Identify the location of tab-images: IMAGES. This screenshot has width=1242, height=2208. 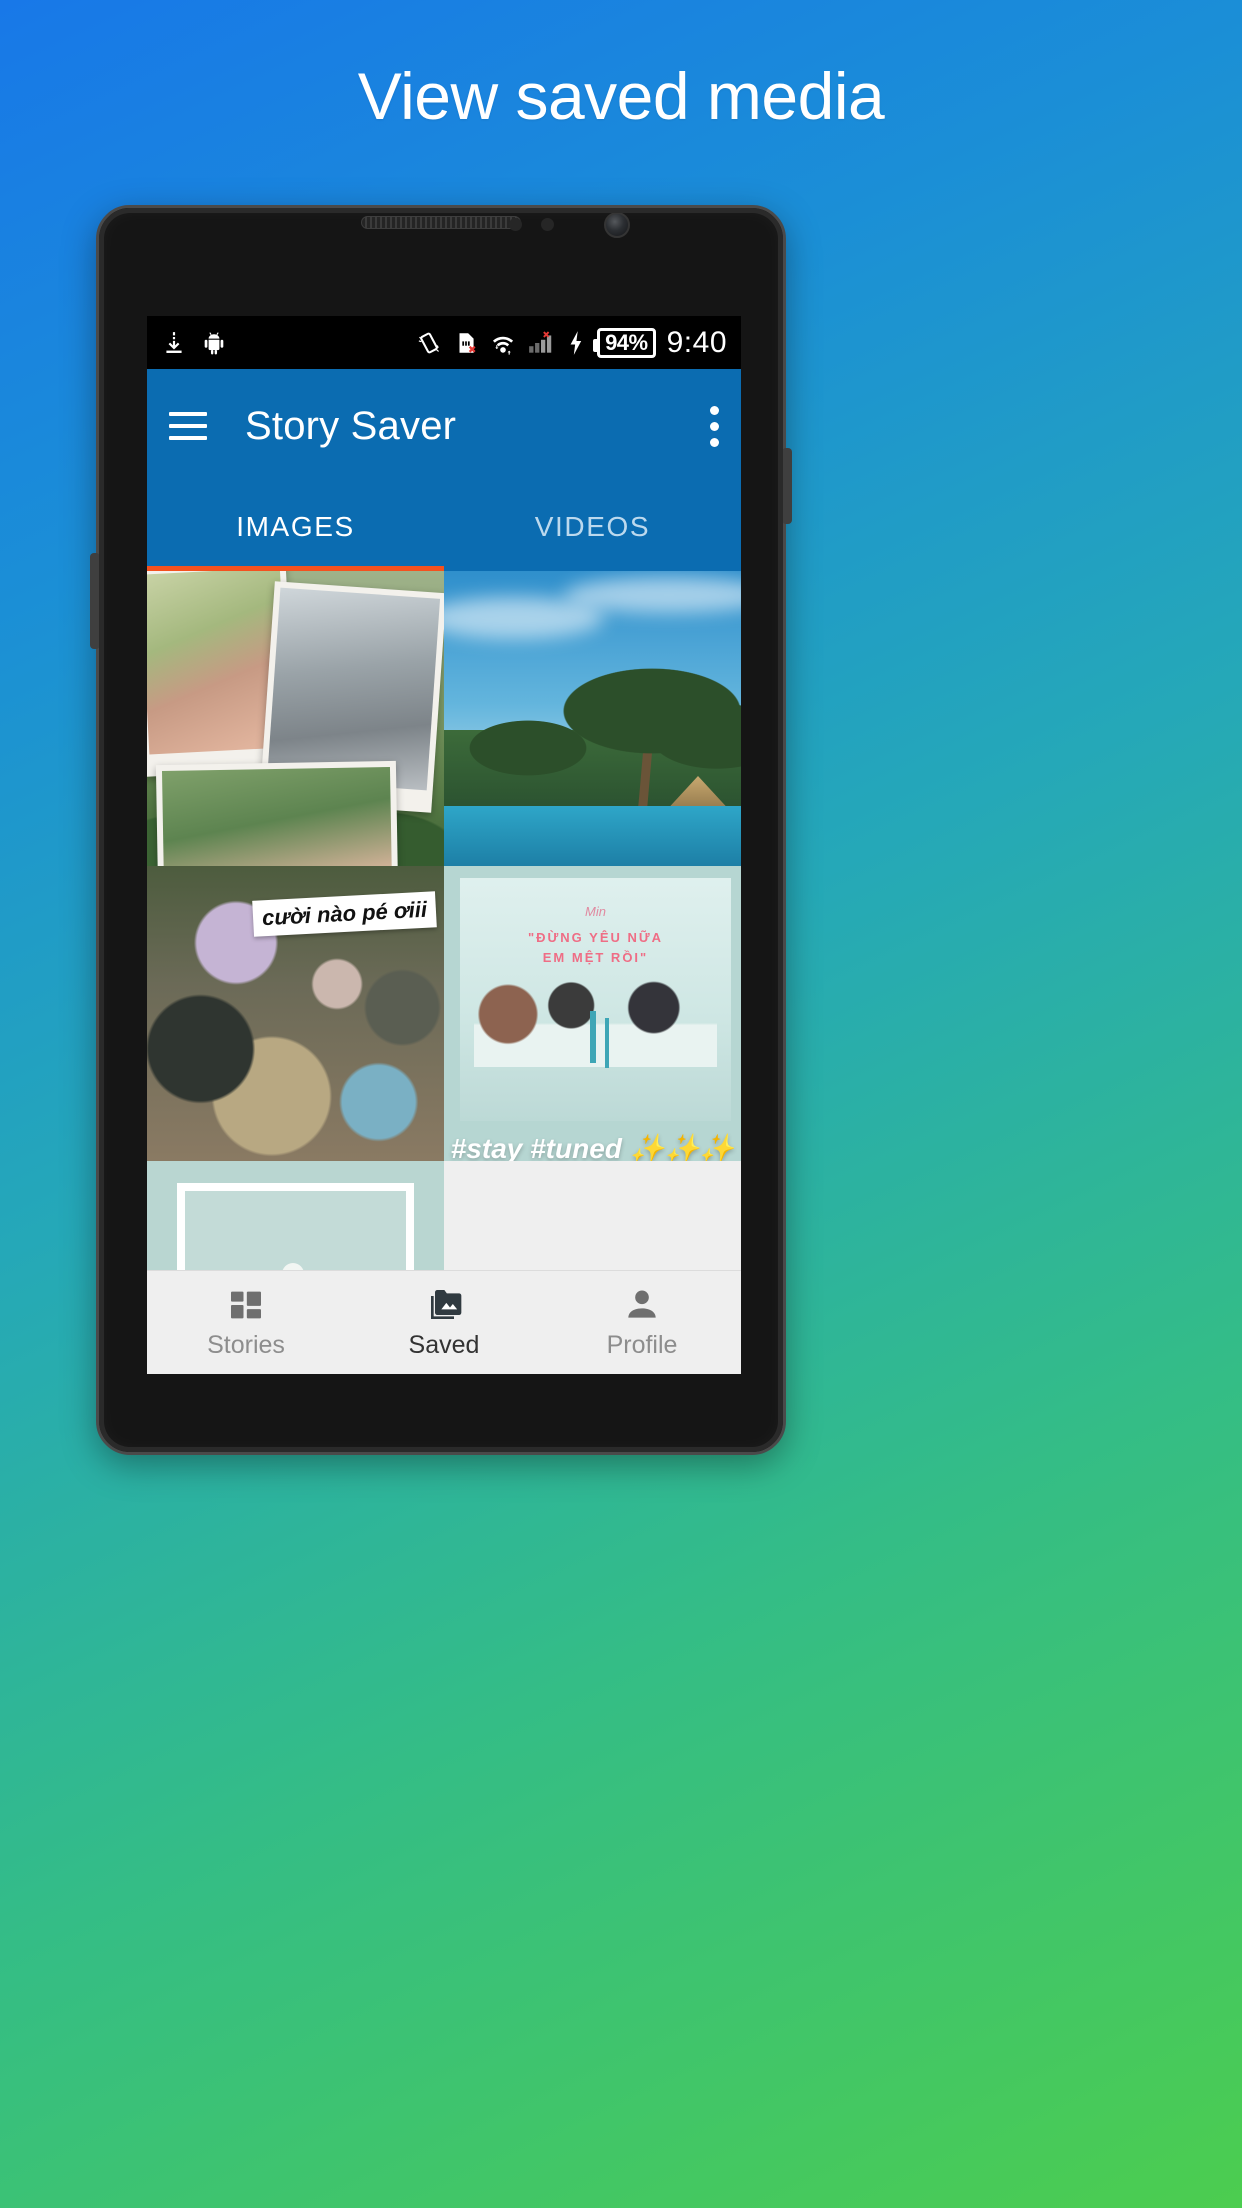
(295, 527).